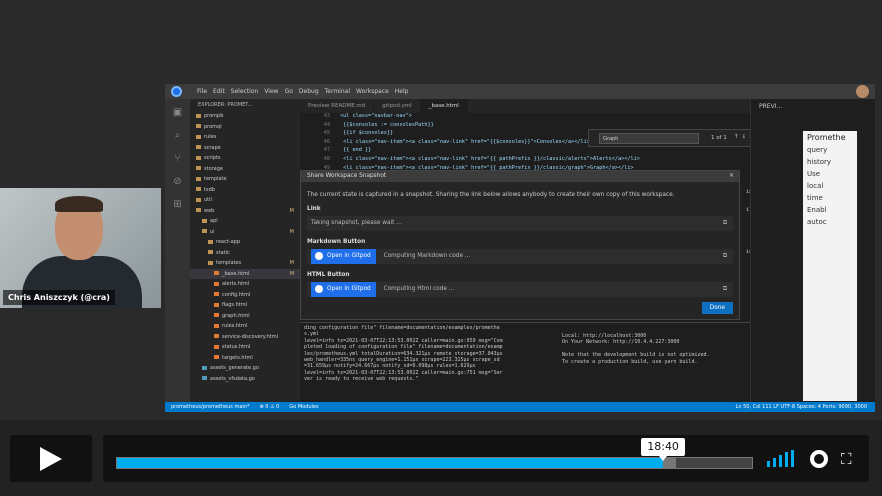  I want to click on file-item: assets_generate.go, so click(245, 368).